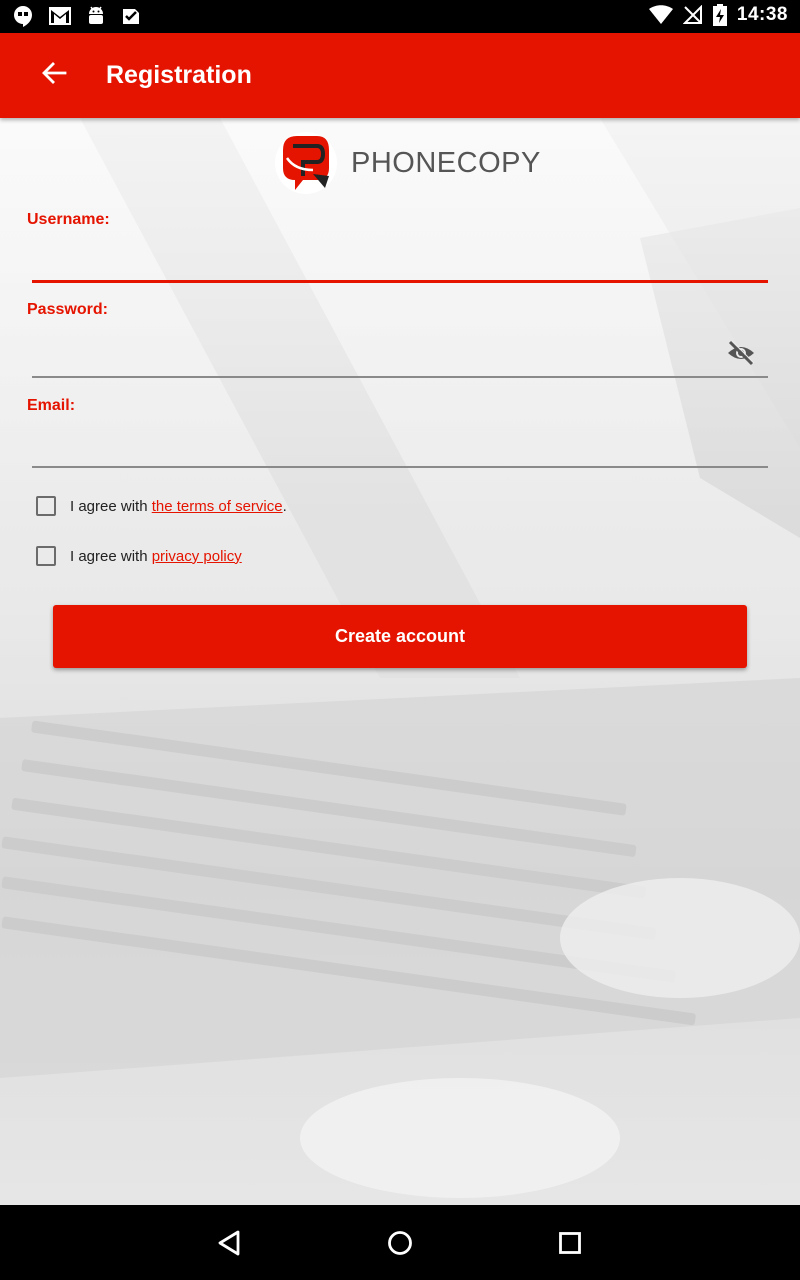 Image resolution: width=800 pixels, height=1280 pixels. I want to click on create-account-button: Create account, so click(400, 636).